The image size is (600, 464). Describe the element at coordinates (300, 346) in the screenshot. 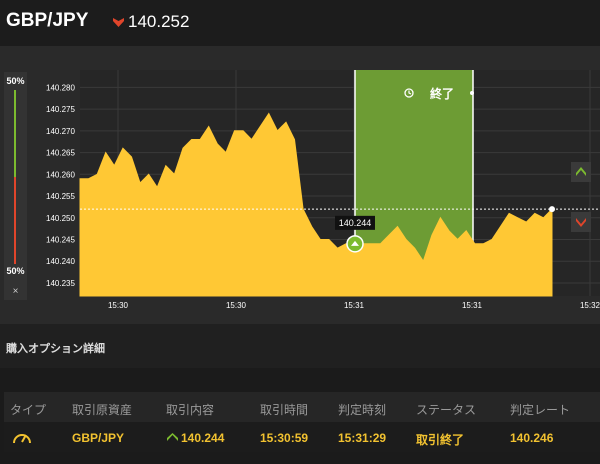

I see `details-section-header: 購入オプション詳細` at that location.